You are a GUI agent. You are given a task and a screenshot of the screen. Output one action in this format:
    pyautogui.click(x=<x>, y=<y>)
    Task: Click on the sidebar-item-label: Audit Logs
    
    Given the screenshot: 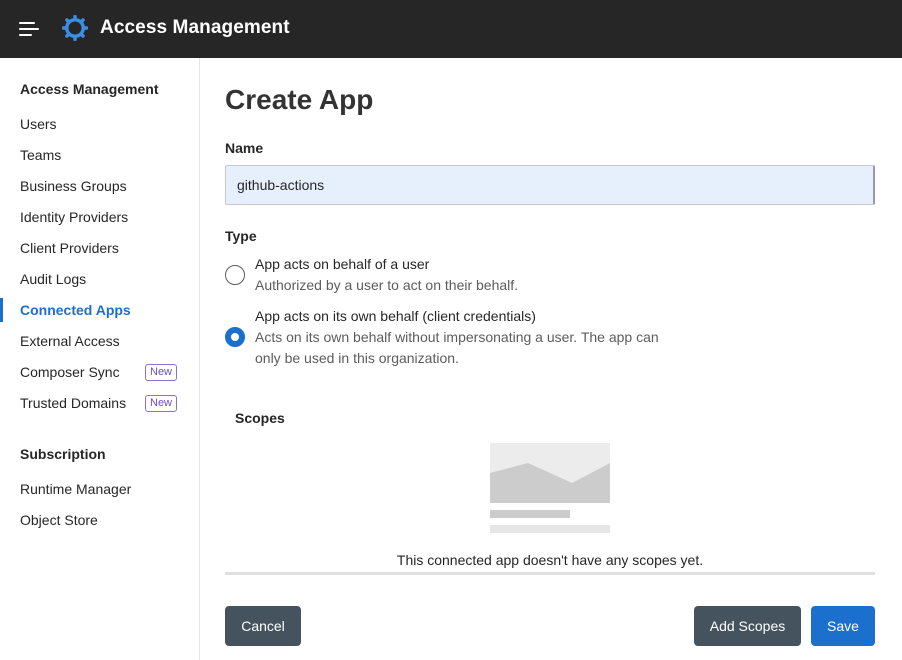 What is the action you would take?
    pyautogui.click(x=53, y=279)
    